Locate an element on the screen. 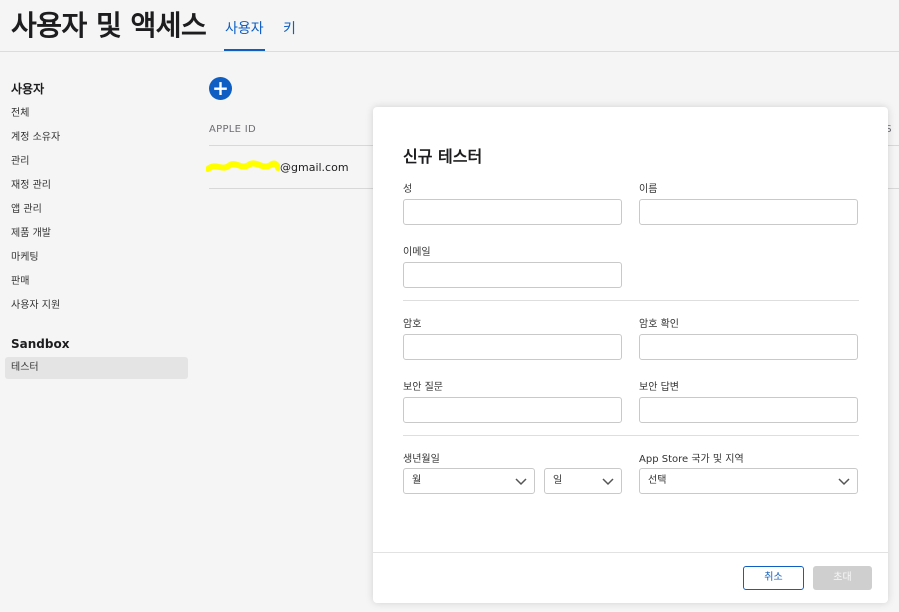 The image size is (899, 612). sidebar-item-account-holder: 계정 소유자 is located at coordinates (35, 135).